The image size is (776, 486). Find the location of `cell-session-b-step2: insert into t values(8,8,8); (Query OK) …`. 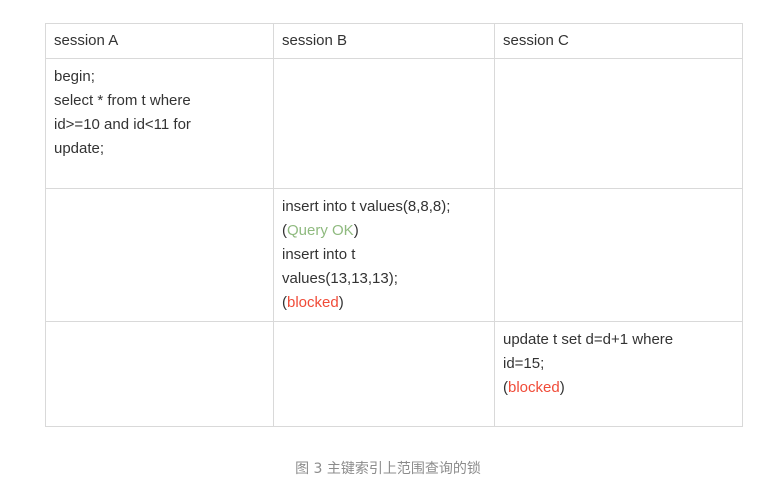

cell-session-b-step2: insert into t values(8,8,8); (Query OK) … is located at coordinates (384, 255).